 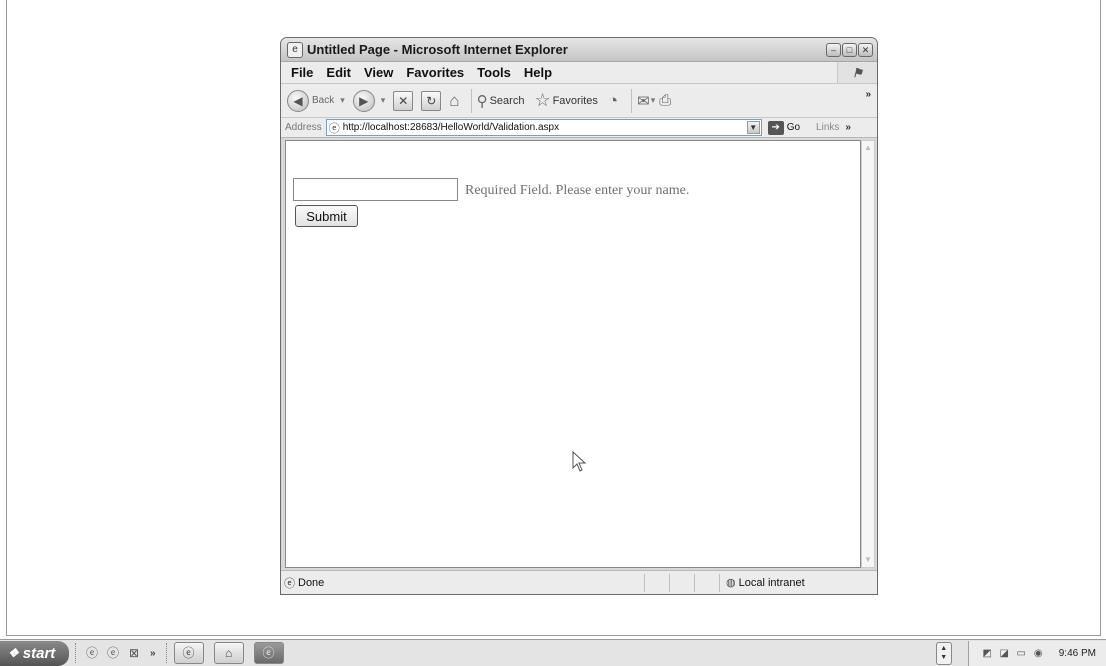 What do you see at coordinates (403, 100) in the screenshot?
I see `stop-icon: ✕` at bounding box center [403, 100].